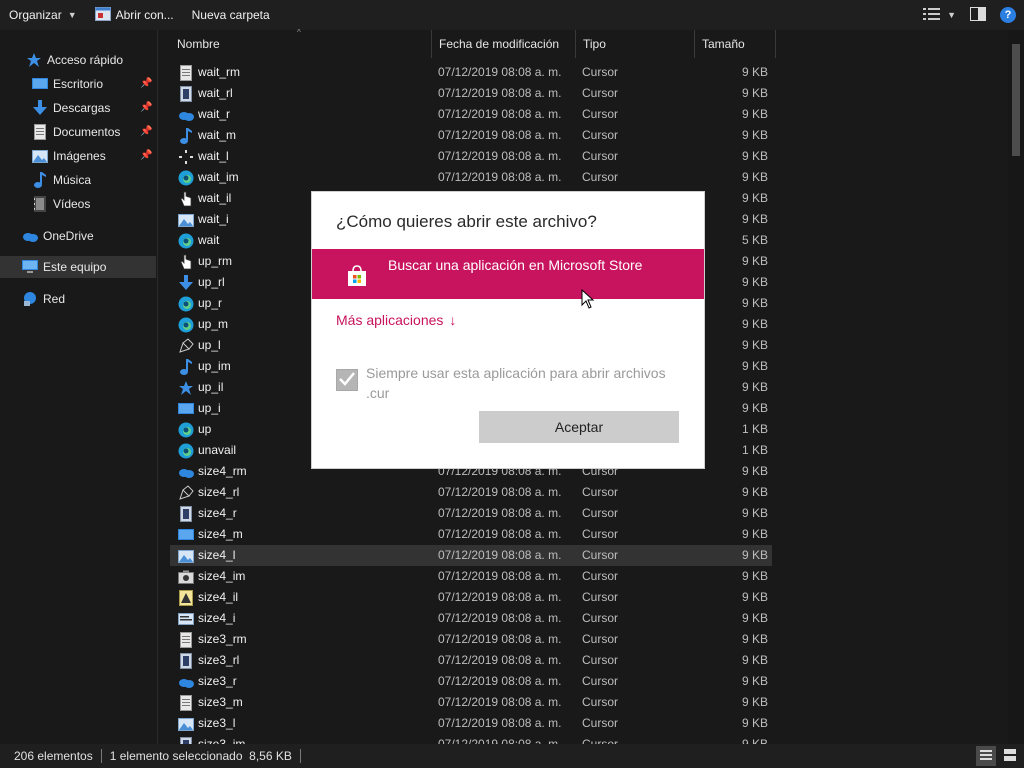  I want to click on open-with-icon, so click(102, 15).